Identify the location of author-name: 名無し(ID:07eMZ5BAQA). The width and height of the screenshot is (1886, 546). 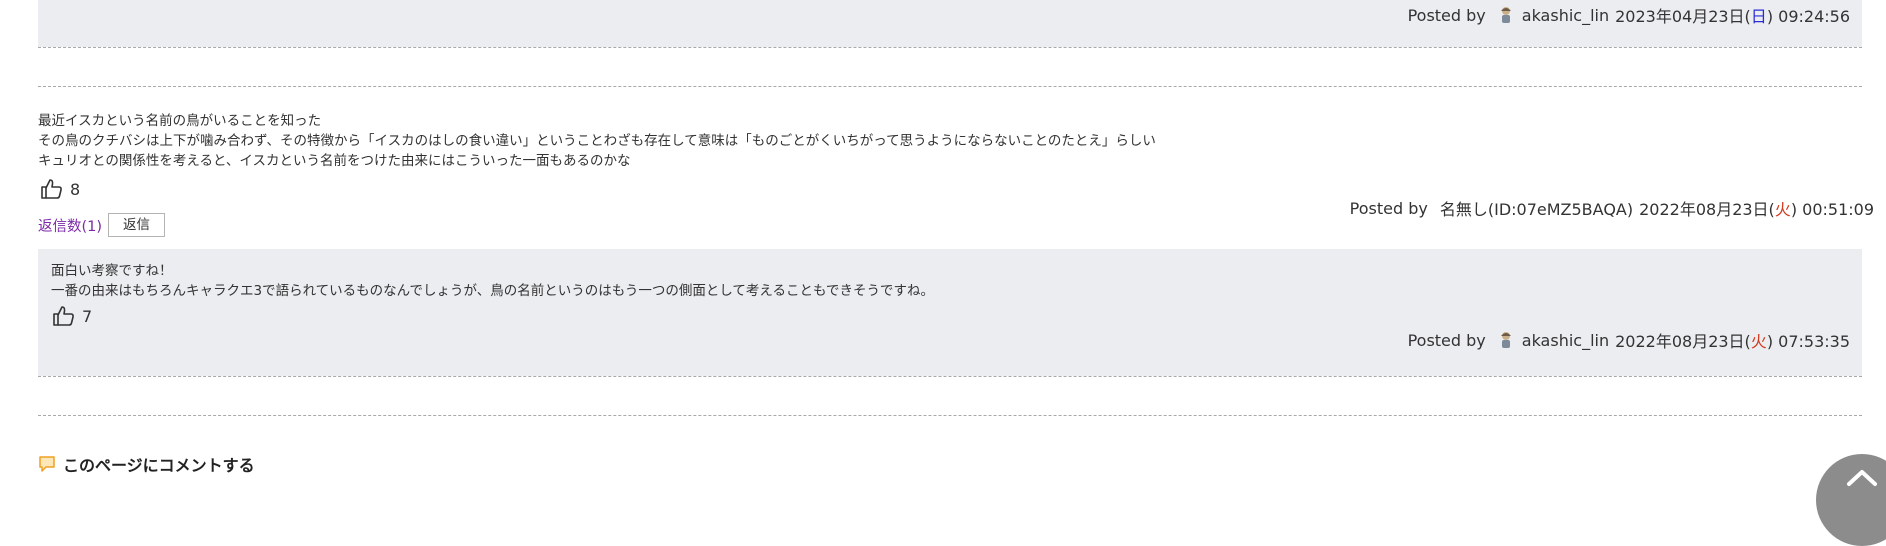
(1536, 209).